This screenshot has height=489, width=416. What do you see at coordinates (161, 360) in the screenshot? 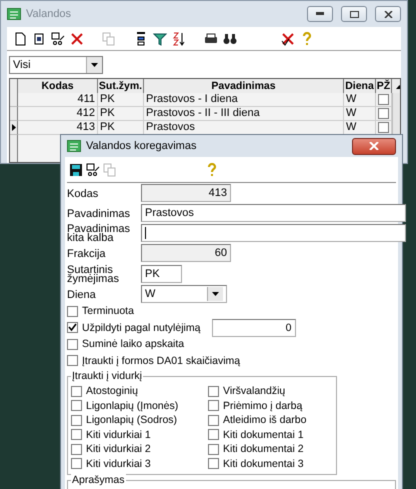
I see `checkbox-label: Įtraukti į formos DA01 skaičiavimą` at bounding box center [161, 360].